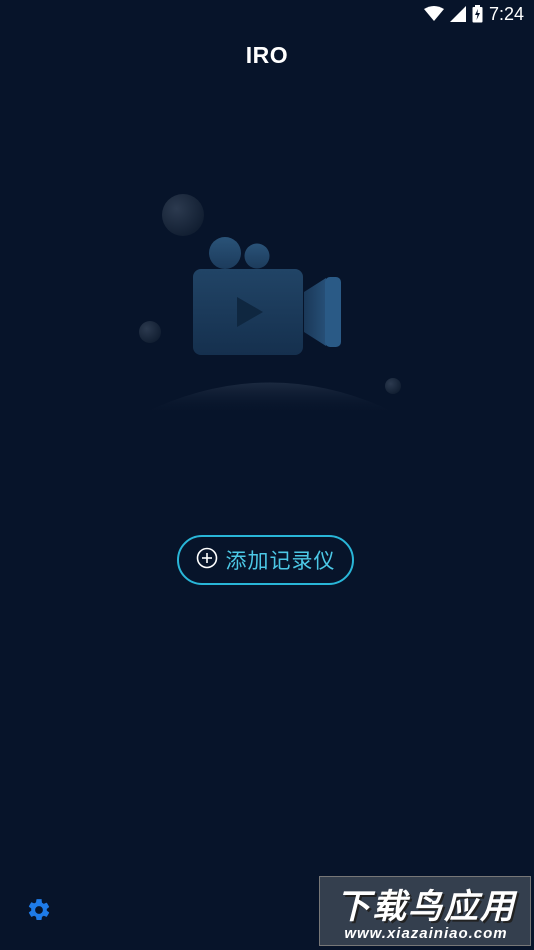 This screenshot has height=950, width=534. What do you see at coordinates (433, 14) in the screenshot?
I see `wifi-icon` at bounding box center [433, 14].